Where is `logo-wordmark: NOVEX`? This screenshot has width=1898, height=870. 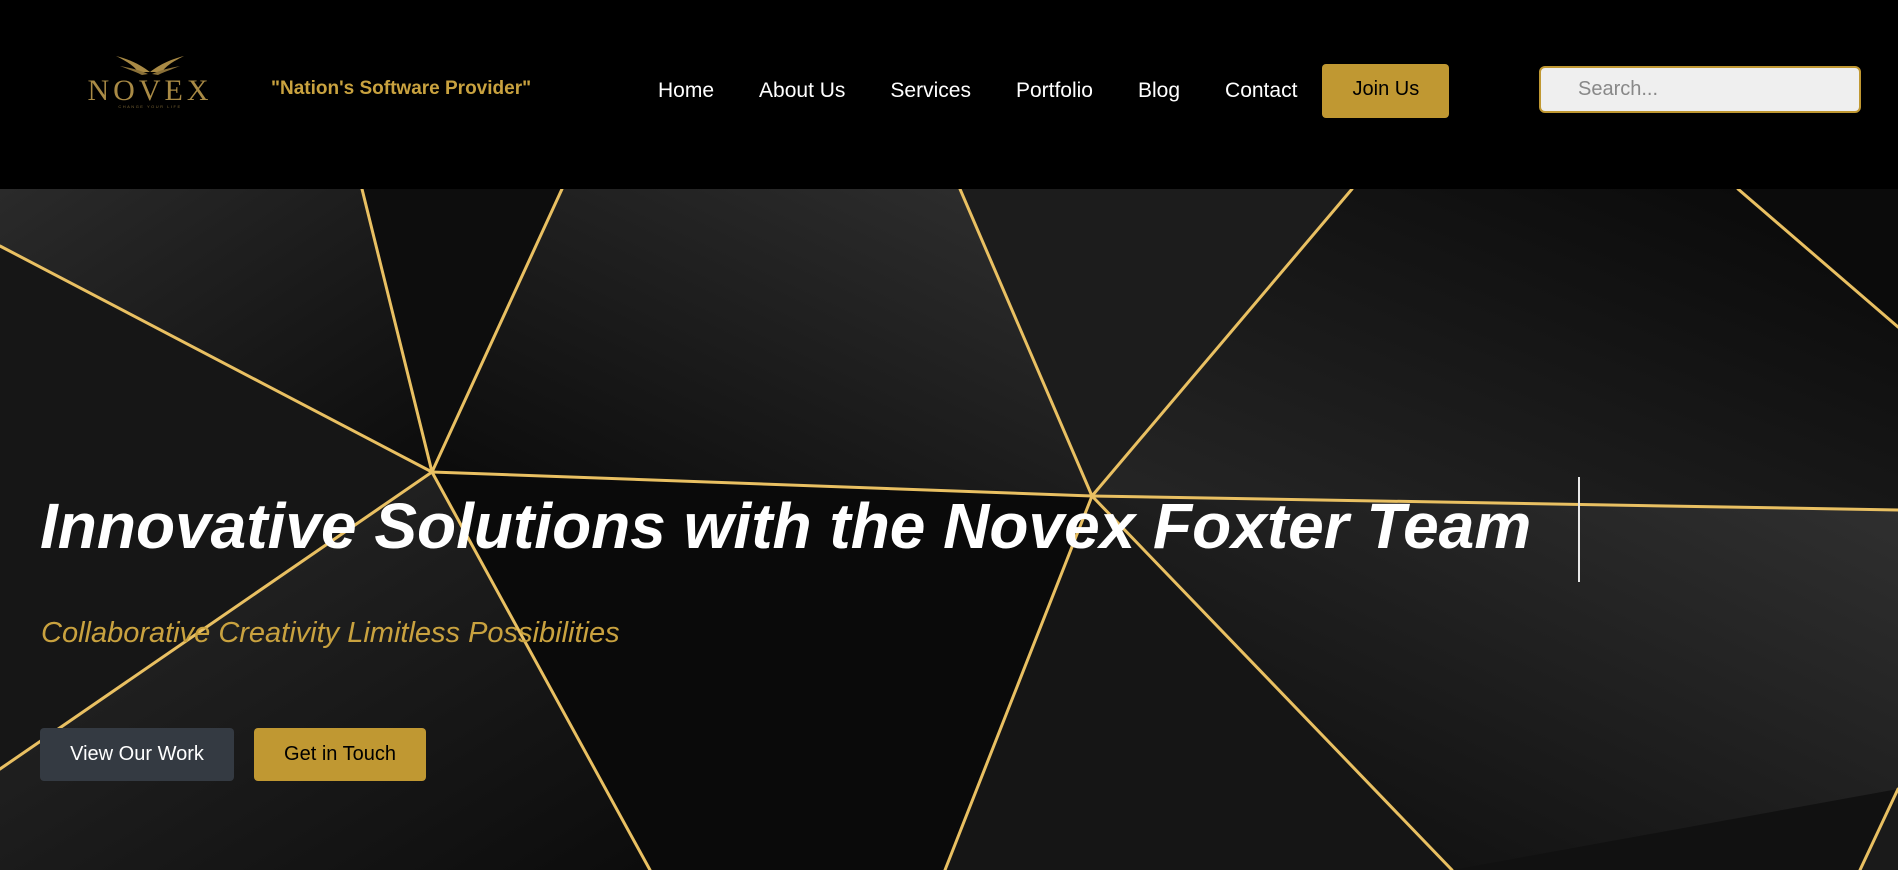 logo-wordmark: NOVEX is located at coordinates (150, 90).